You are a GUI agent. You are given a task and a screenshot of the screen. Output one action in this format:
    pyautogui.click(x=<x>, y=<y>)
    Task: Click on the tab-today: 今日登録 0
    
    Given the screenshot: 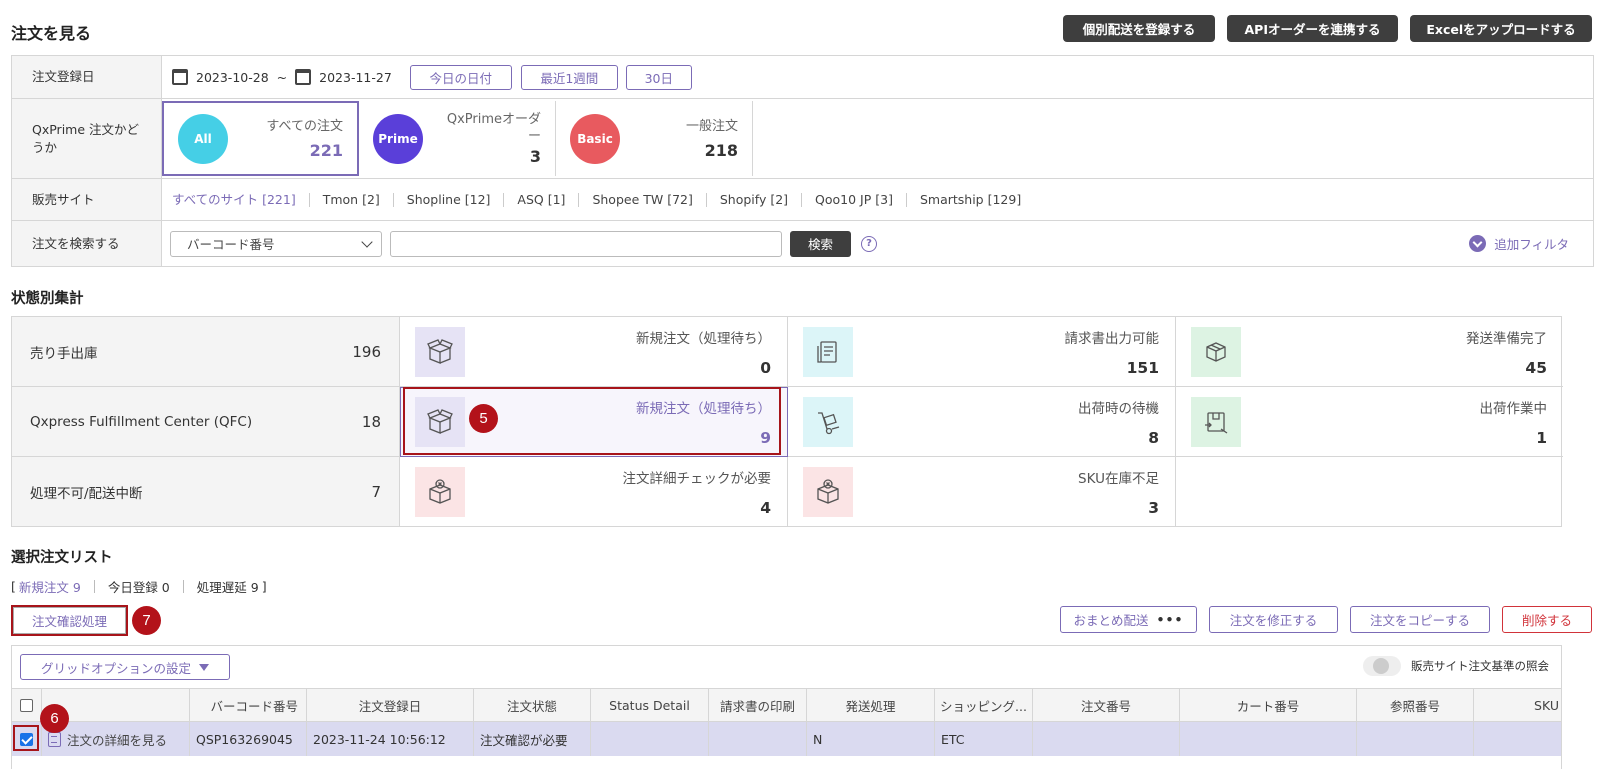 What is the action you would take?
    pyautogui.click(x=139, y=586)
    